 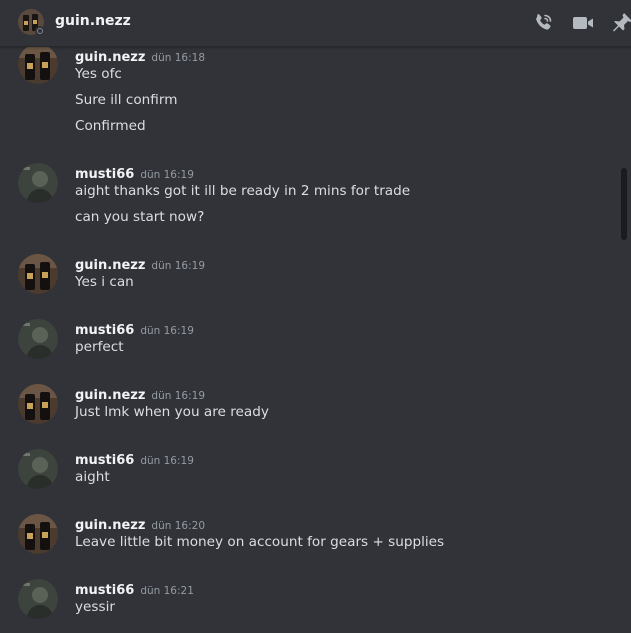 I want to click on video-call-icon, so click(x=583, y=23).